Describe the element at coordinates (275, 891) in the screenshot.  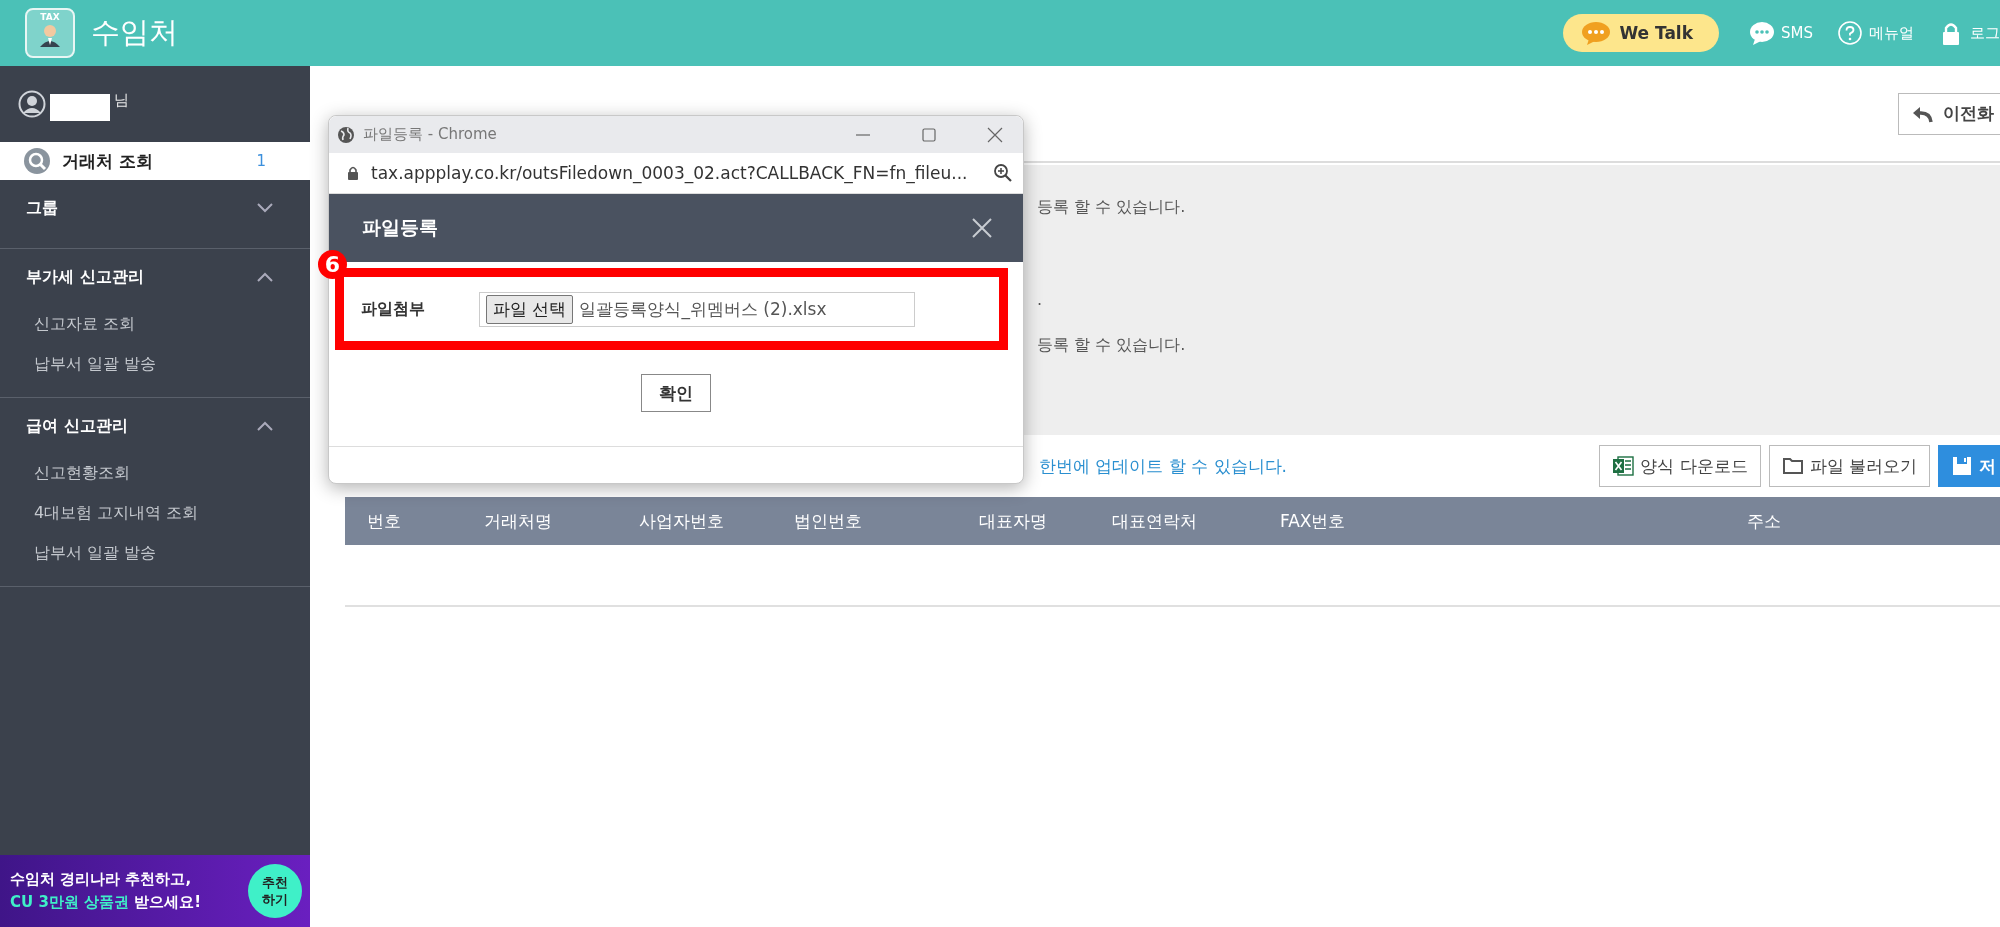
I see `recommend-button: 추천 하기` at that location.